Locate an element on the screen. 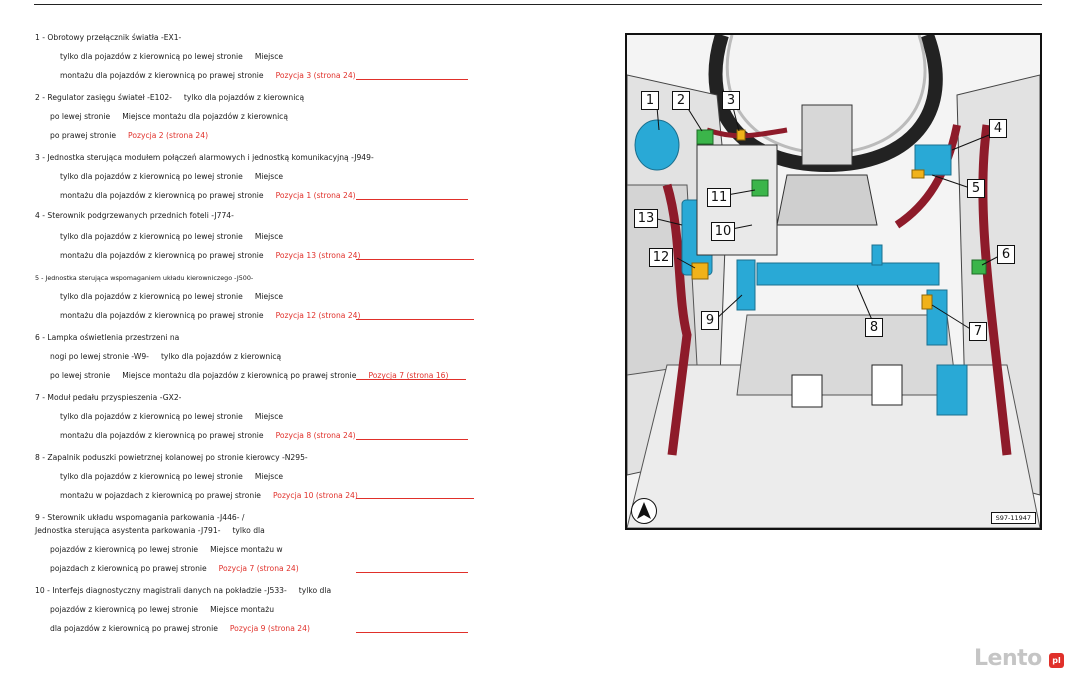 This screenshot has width=1073, height=681. legend-text: 1 - Obrotowy przełącznik światła -EX1- is located at coordinates (108, 37).